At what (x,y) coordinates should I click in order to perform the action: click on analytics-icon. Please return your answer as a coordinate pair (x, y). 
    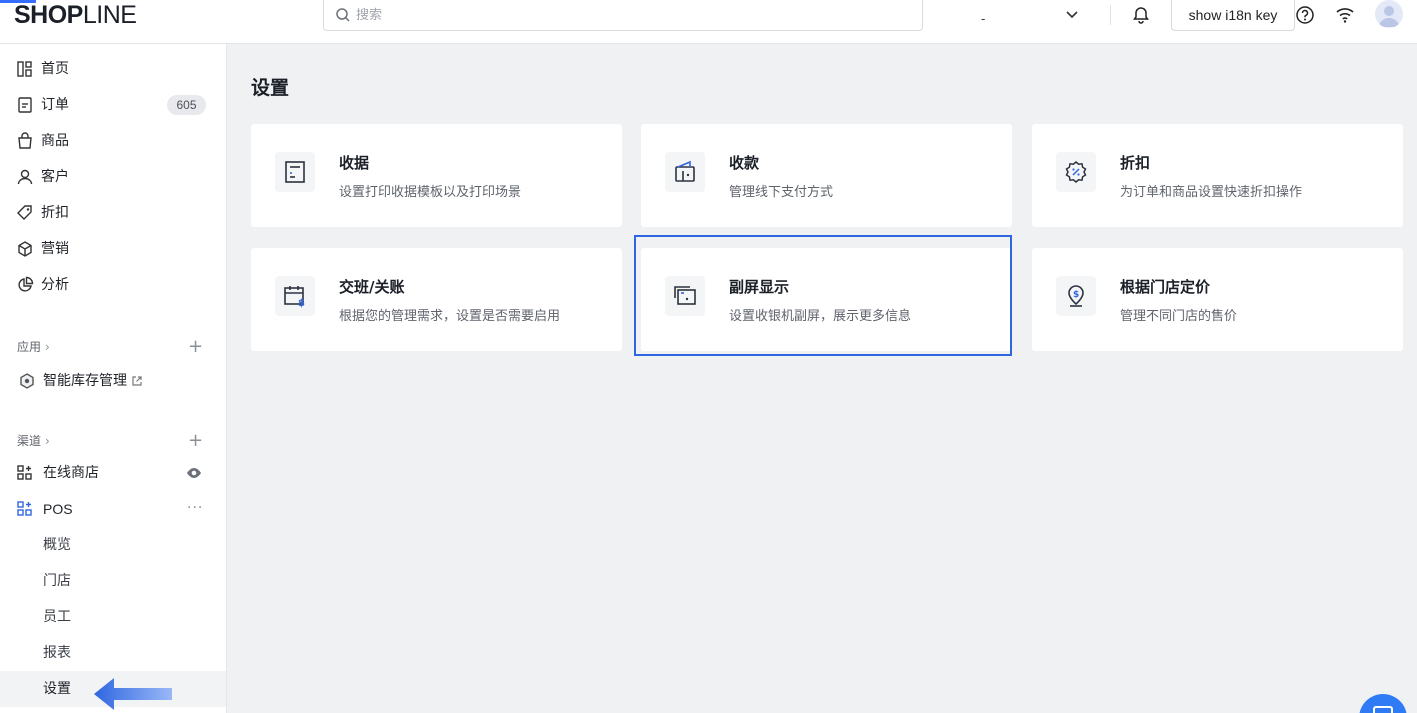
    Looking at the image, I should click on (26, 284).